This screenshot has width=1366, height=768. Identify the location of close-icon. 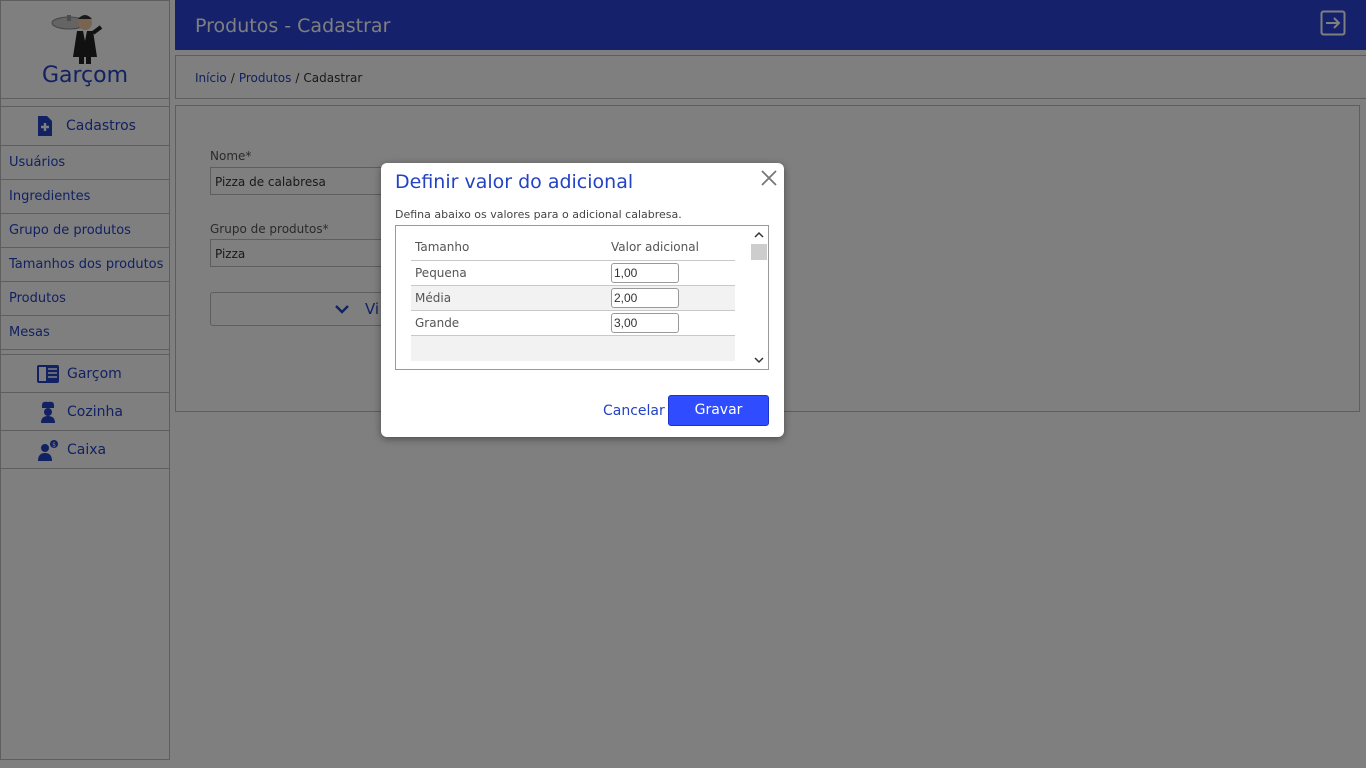
(769, 178).